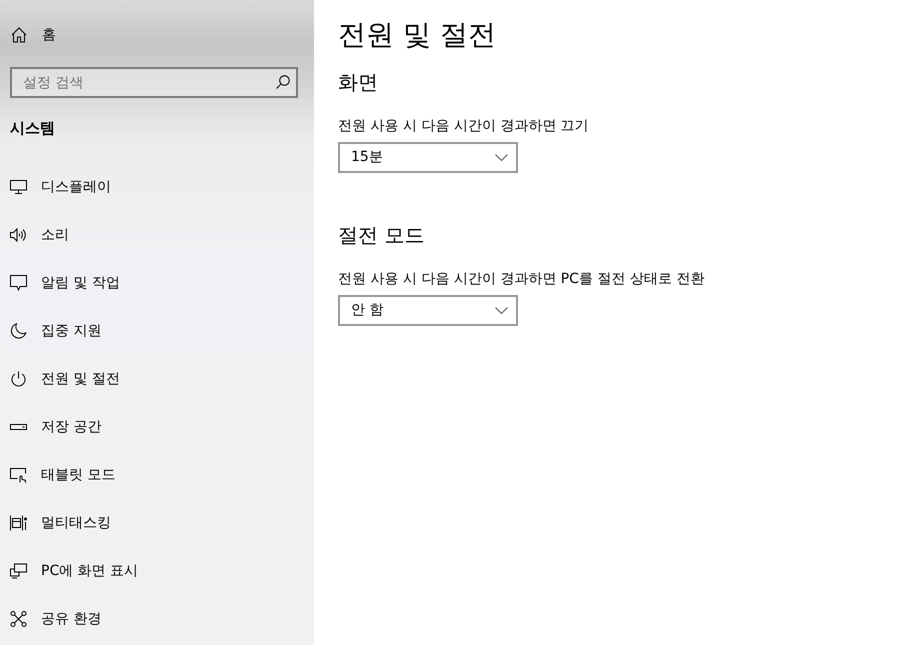 The width and height of the screenshot is (907, 645). Describe the element at coordinates (154, 82) in the screenshot. I see `search-field: 설정 검색` at that location.